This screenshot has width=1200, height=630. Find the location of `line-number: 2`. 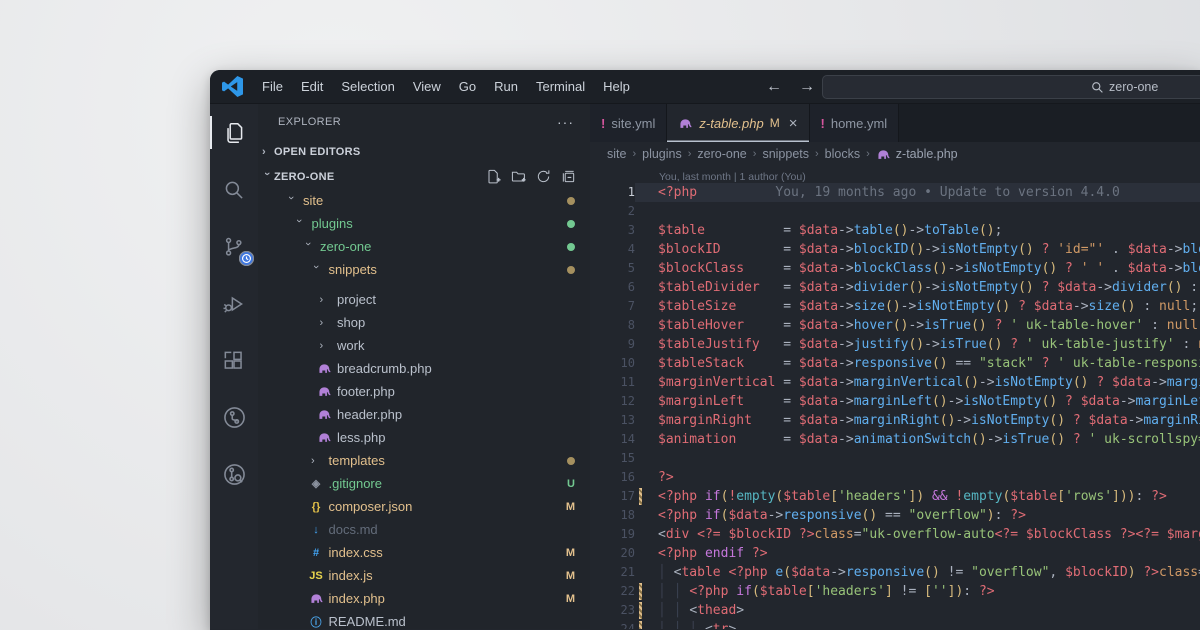

line-number: 2 is located at coordinates (612, 211).